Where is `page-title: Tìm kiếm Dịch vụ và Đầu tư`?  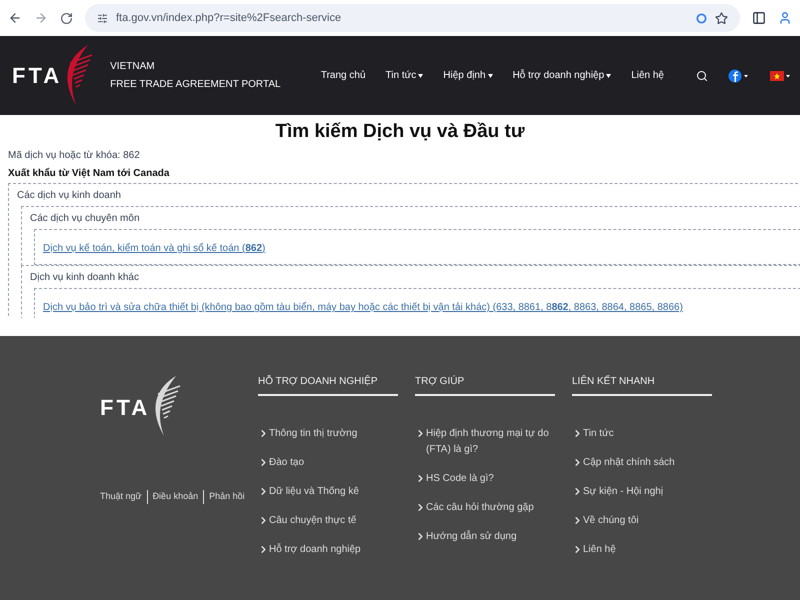 page-title: Tìm kiếm Dịch vụ và Đầu tư is located at coordinates (400, 132).